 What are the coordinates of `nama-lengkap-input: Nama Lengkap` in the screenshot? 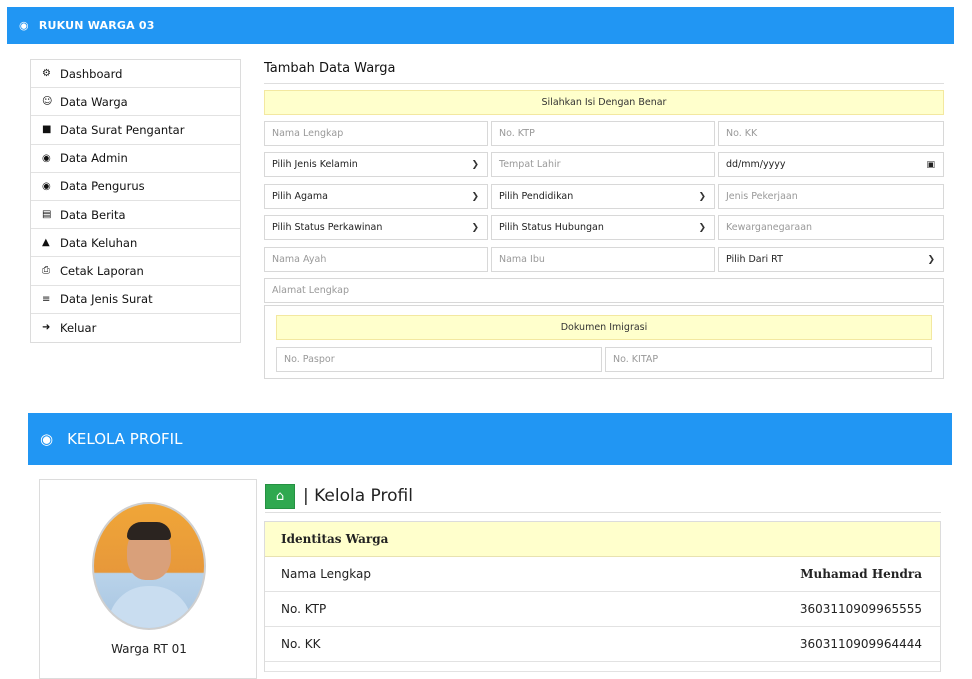 It's located at (376, 133).